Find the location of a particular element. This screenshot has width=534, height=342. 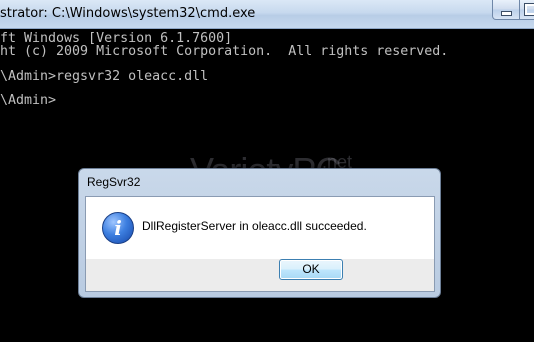

cmd-window-title: strator: C:\Windows\system32\cmd.exe is located at coordinates (128, 13).